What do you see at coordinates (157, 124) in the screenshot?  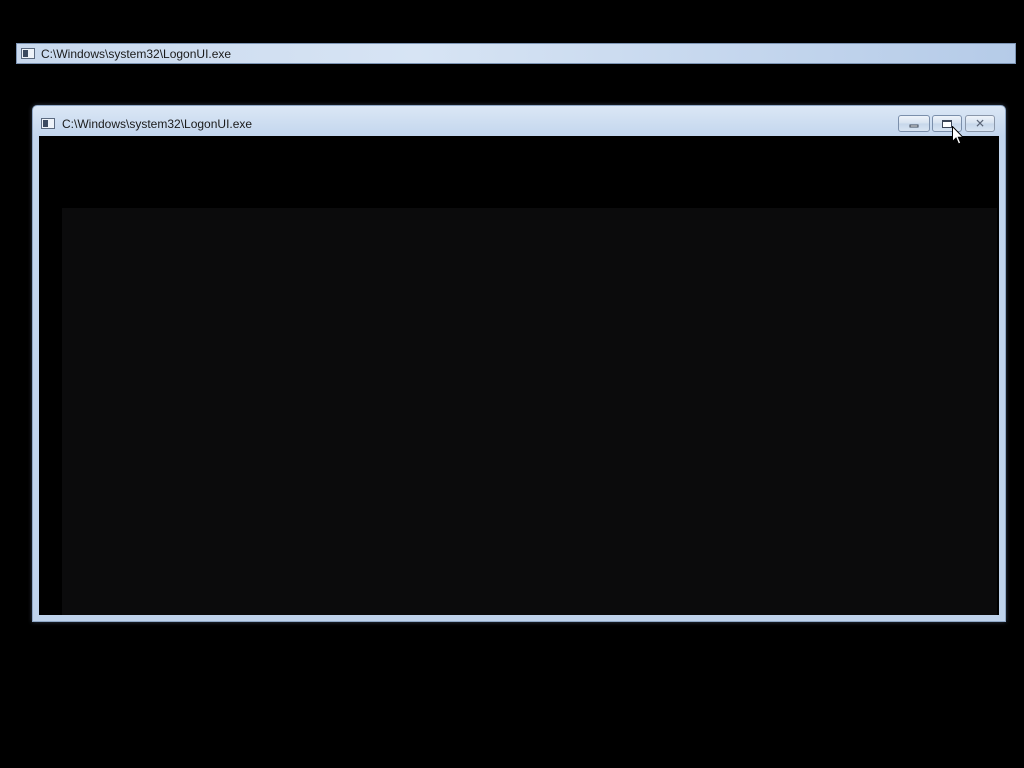 I see `window-title: C:\Windows\system32\LogonUI.exe` at bounding box center [157, 124].